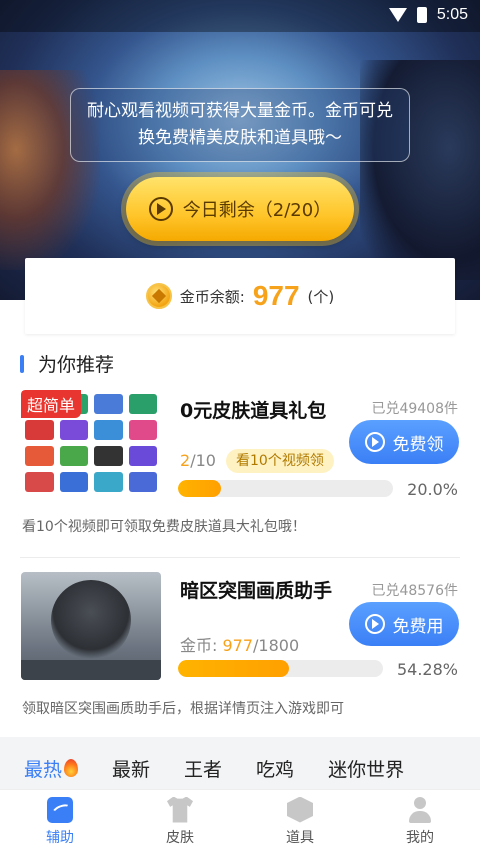 This screenshot has height=853, width=480. What do you see at coordinates (203, 768) in the screenshot?
I see `tab-wangzhe: 王者` at bounding box center [203, 768].